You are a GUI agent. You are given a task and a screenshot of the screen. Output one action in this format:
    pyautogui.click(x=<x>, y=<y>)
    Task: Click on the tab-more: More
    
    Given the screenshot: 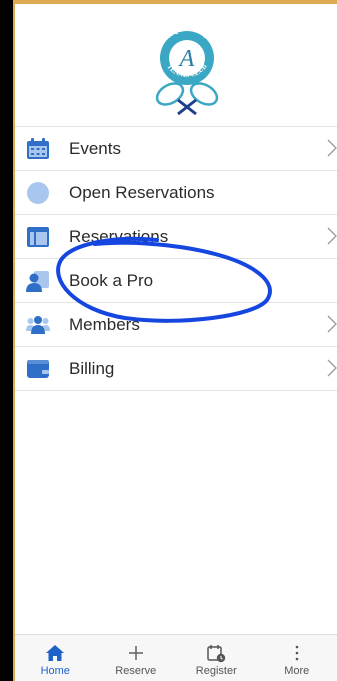 What is the action you would take?
    pyautogui.click(x=297, y=658)
    